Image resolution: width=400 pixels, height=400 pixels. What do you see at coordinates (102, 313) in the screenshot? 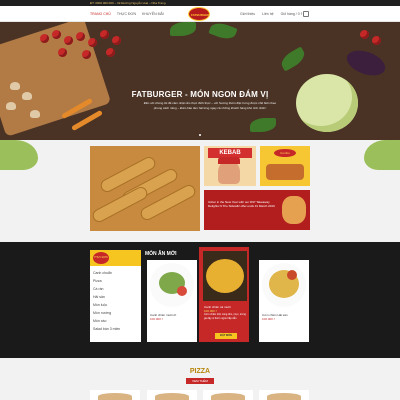
I see `sidebar-item: Món nướng` at bounding box center [102, 313].